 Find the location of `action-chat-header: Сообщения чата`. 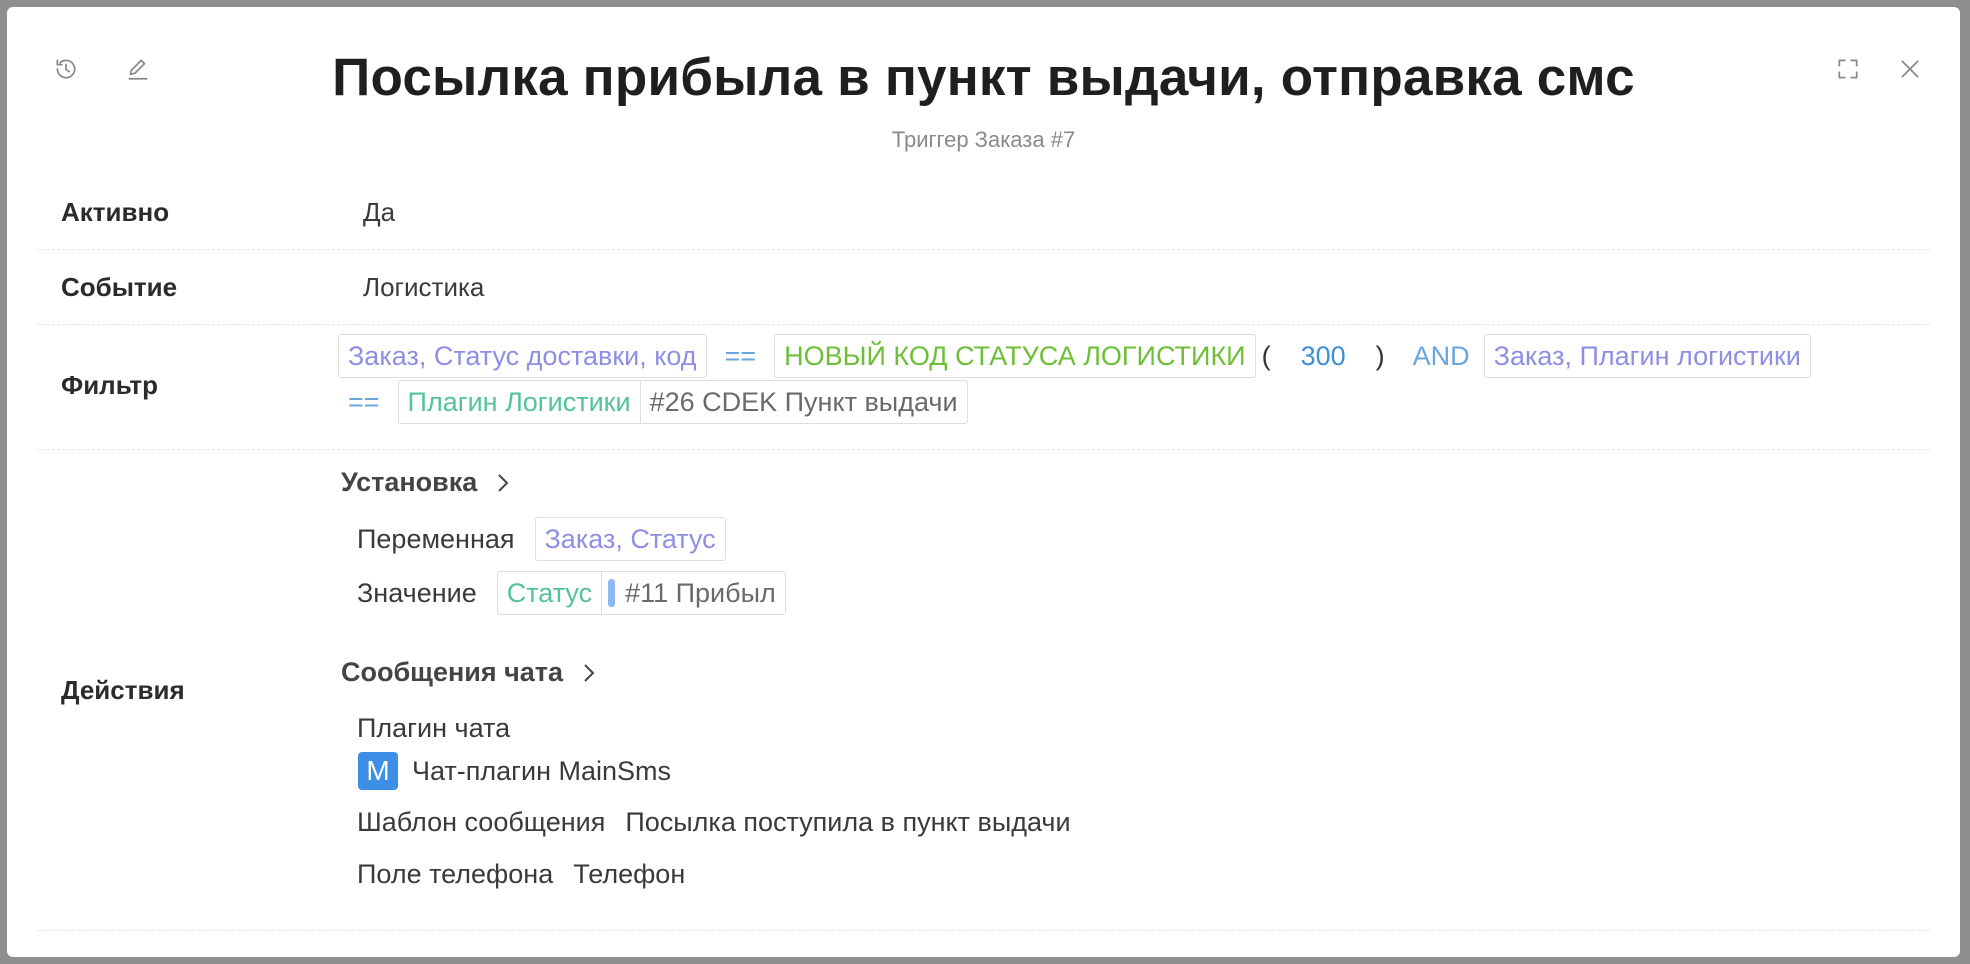

action-chat-header: Сообщения чата is located at coordinates (471, 672).